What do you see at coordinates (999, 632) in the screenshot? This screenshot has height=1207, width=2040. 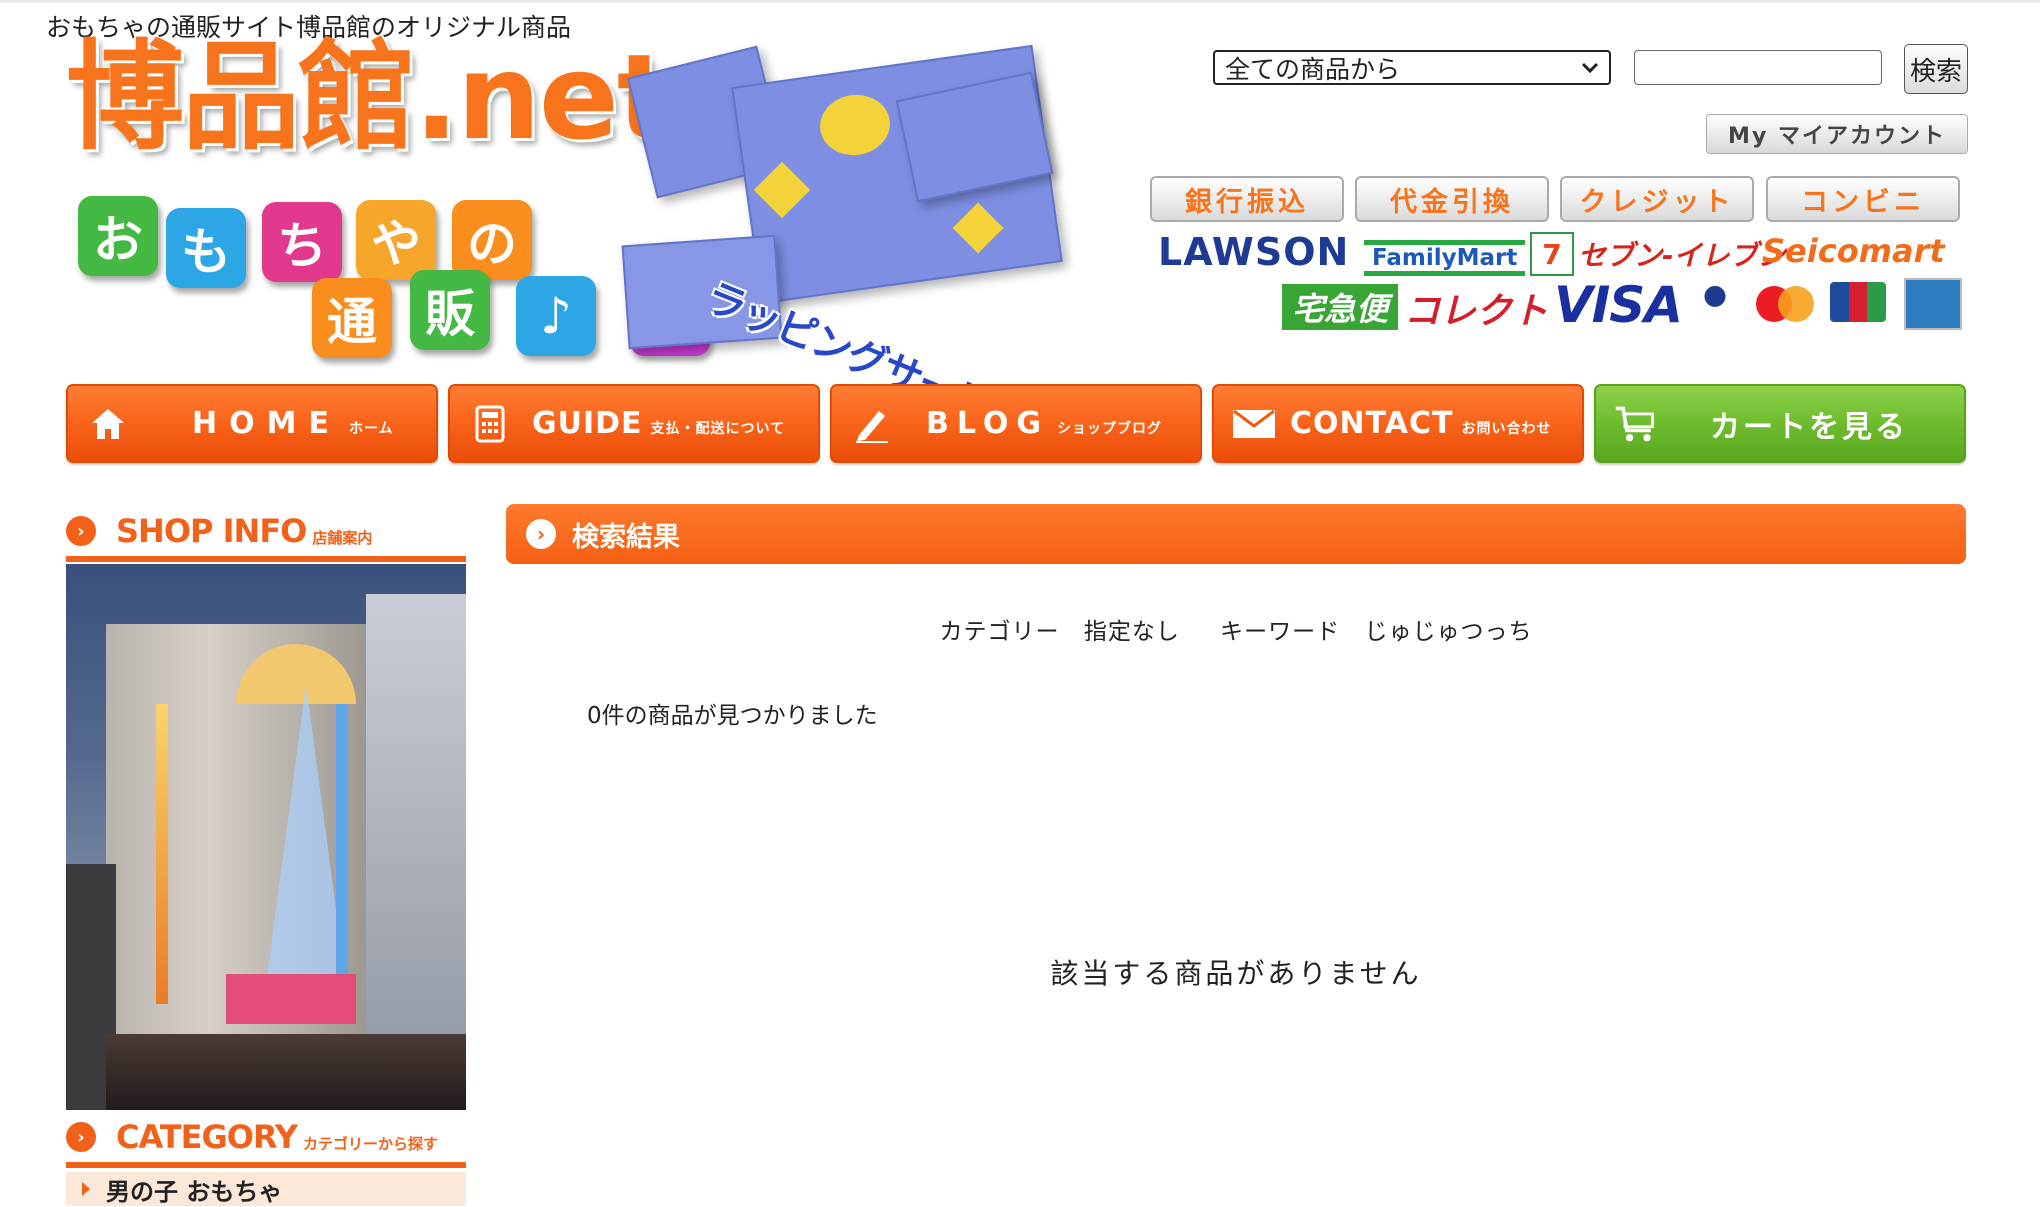 I see `category-condition-label: カテゴリー` at bounding box center [999, 632].